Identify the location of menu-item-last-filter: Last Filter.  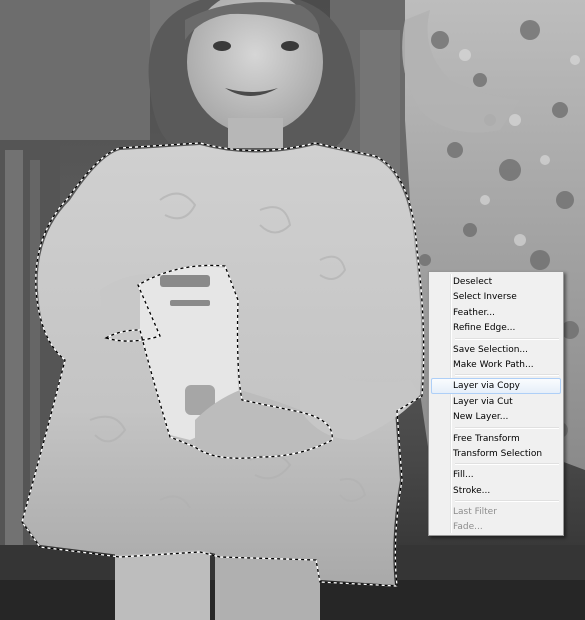
(475, 512).